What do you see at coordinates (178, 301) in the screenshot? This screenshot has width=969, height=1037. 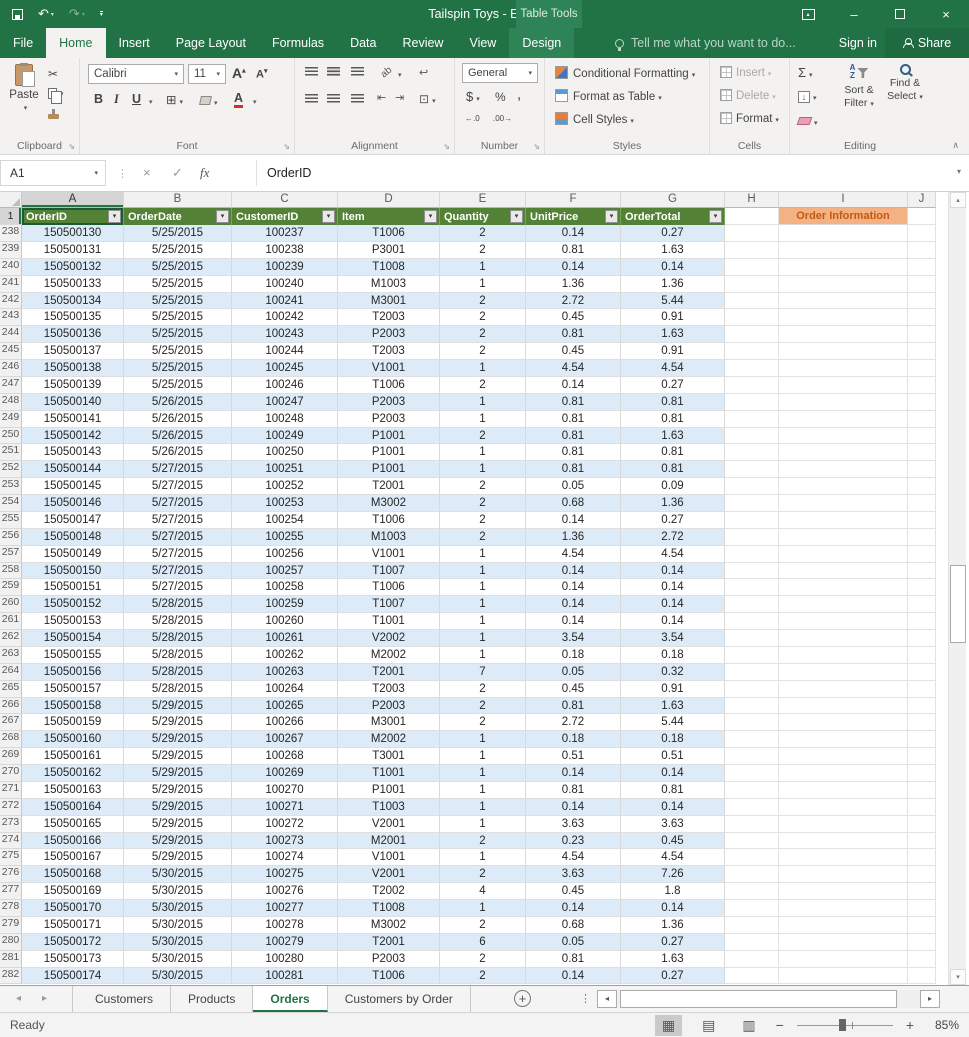 I see `cell-B242: 5/25/2015` at bounding box center [178, 301].